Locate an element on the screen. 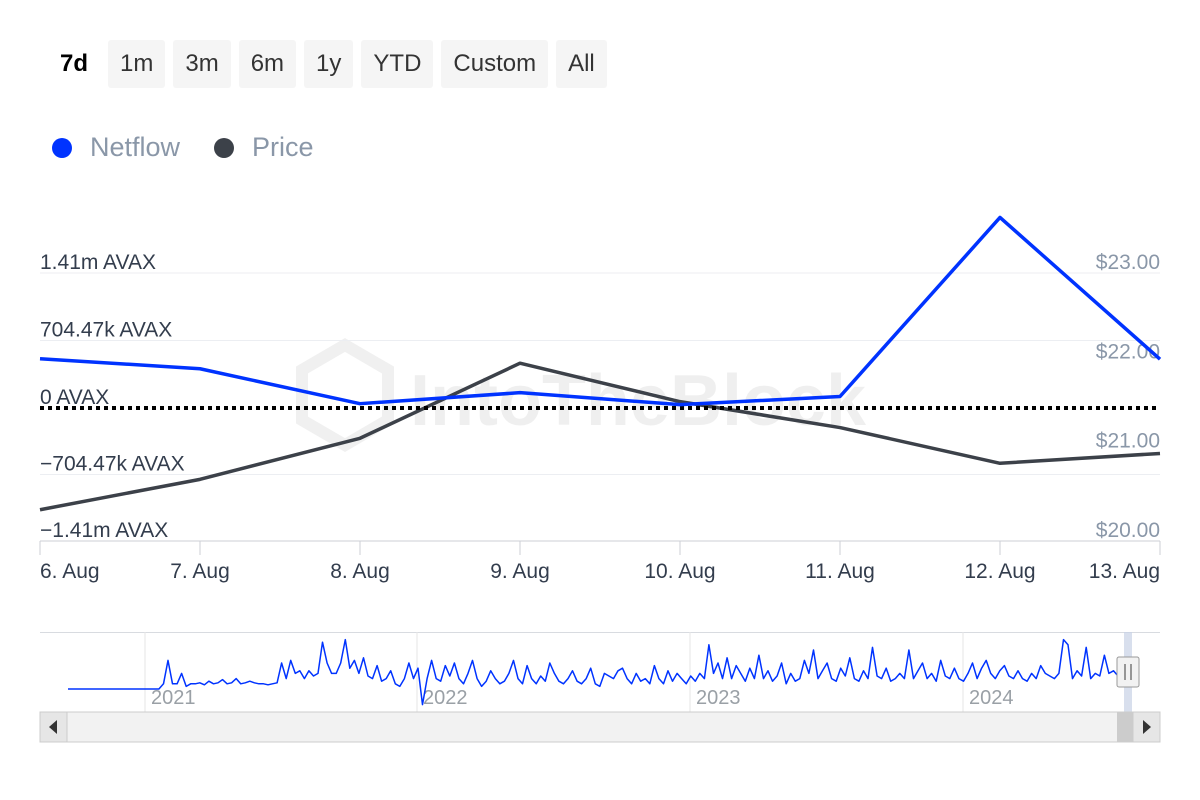 This screenshot has height=800, width=1200. x-tick-label: 9. Aug is located at coordinates (520, 571).